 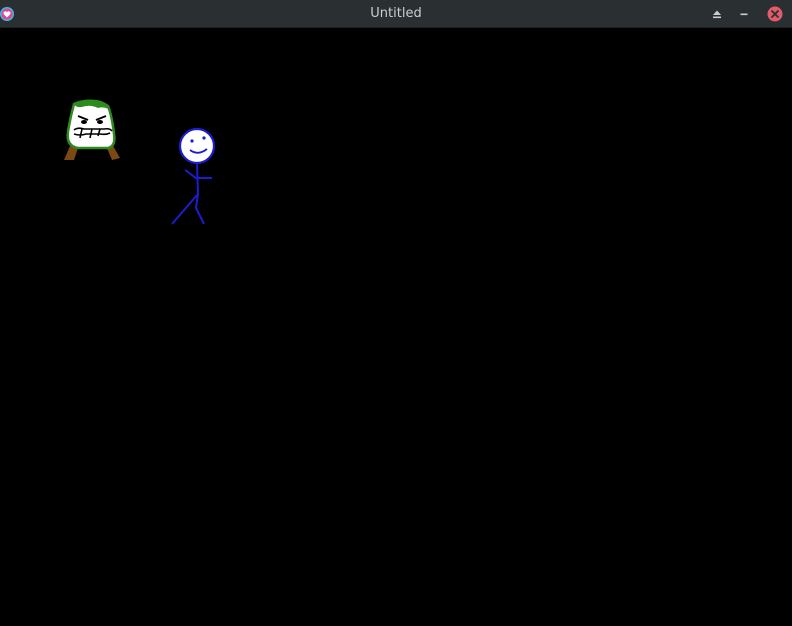 I want to click on keep-above-button, so click(x=717, y=14).